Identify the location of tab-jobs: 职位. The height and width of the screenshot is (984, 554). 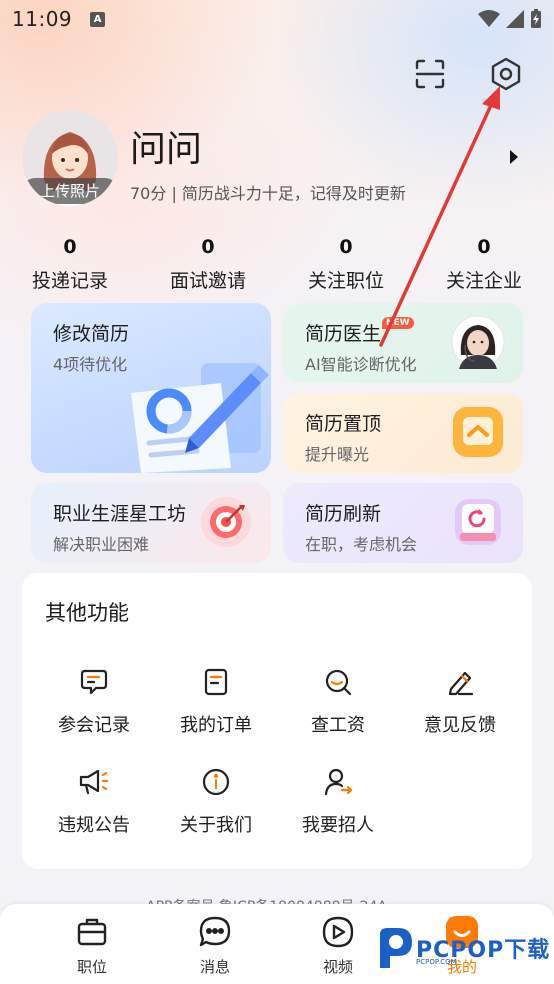
(92, 944).